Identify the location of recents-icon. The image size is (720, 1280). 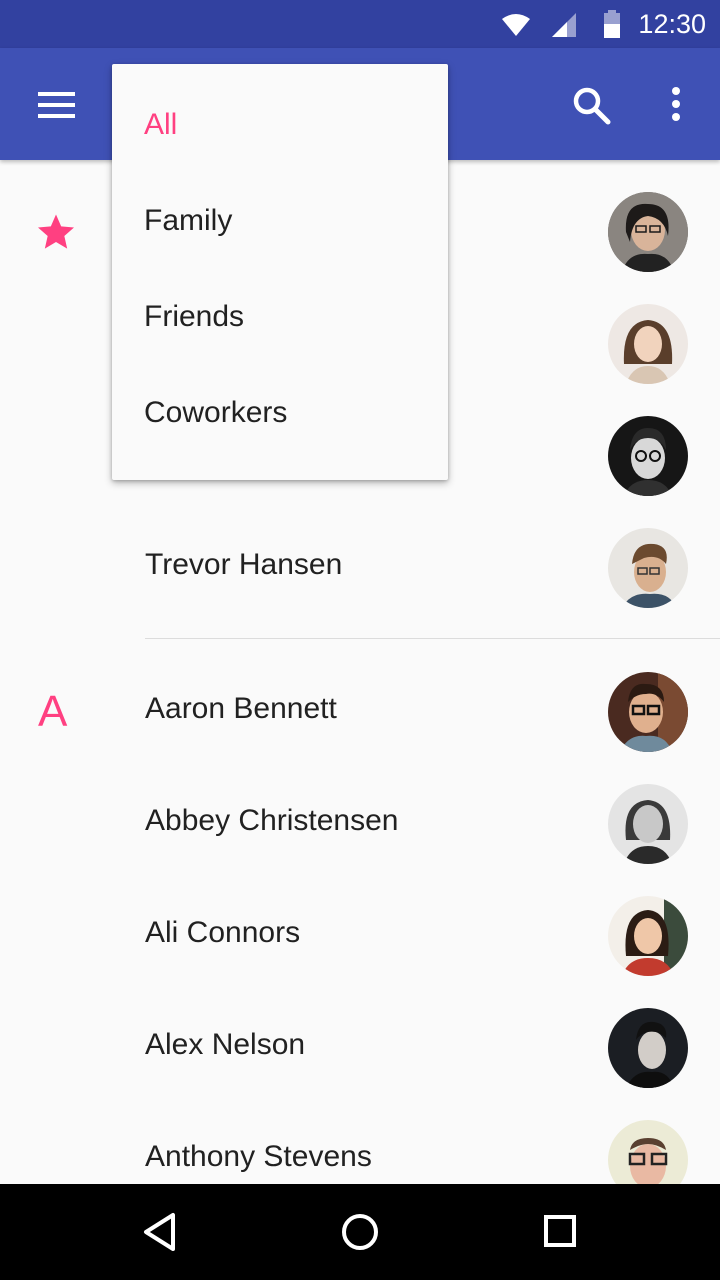
(560, 1232).